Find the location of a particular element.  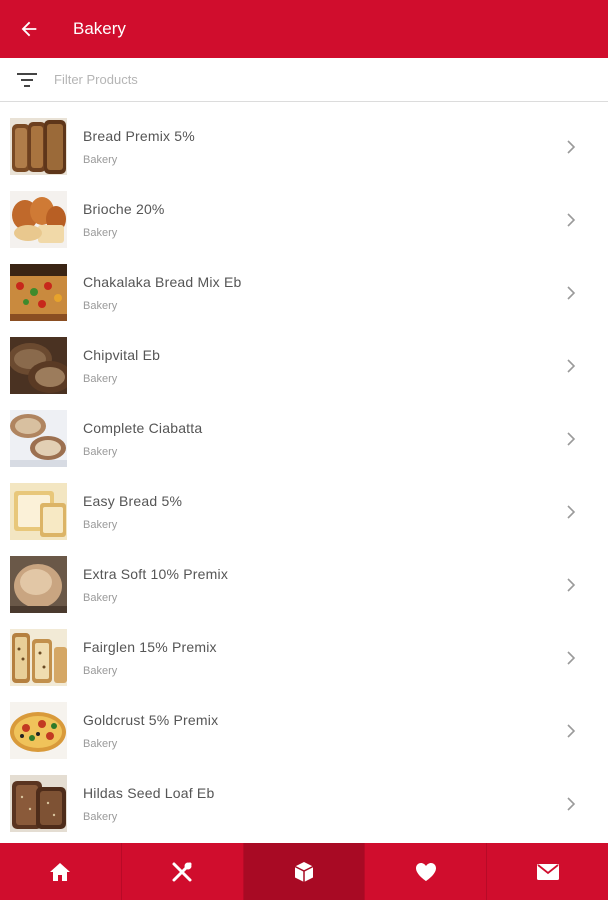

nav-favorites is located at coordinates (426, 871).